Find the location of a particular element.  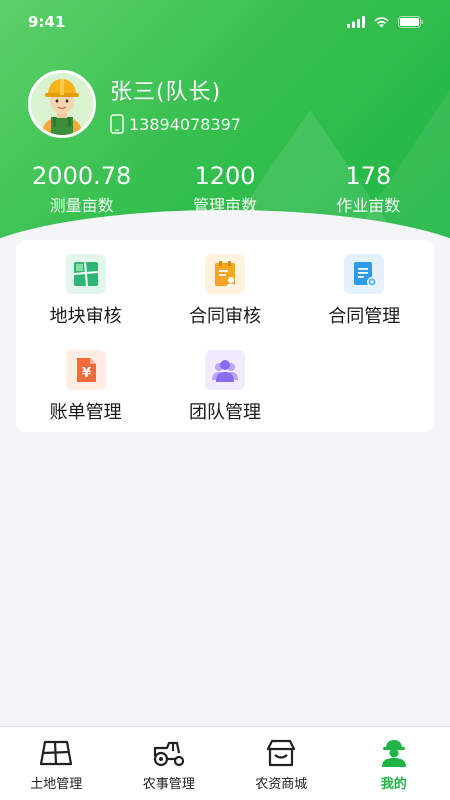

user-profile: 张三(队长) 13894078397 is located at coordinates (134, 104).